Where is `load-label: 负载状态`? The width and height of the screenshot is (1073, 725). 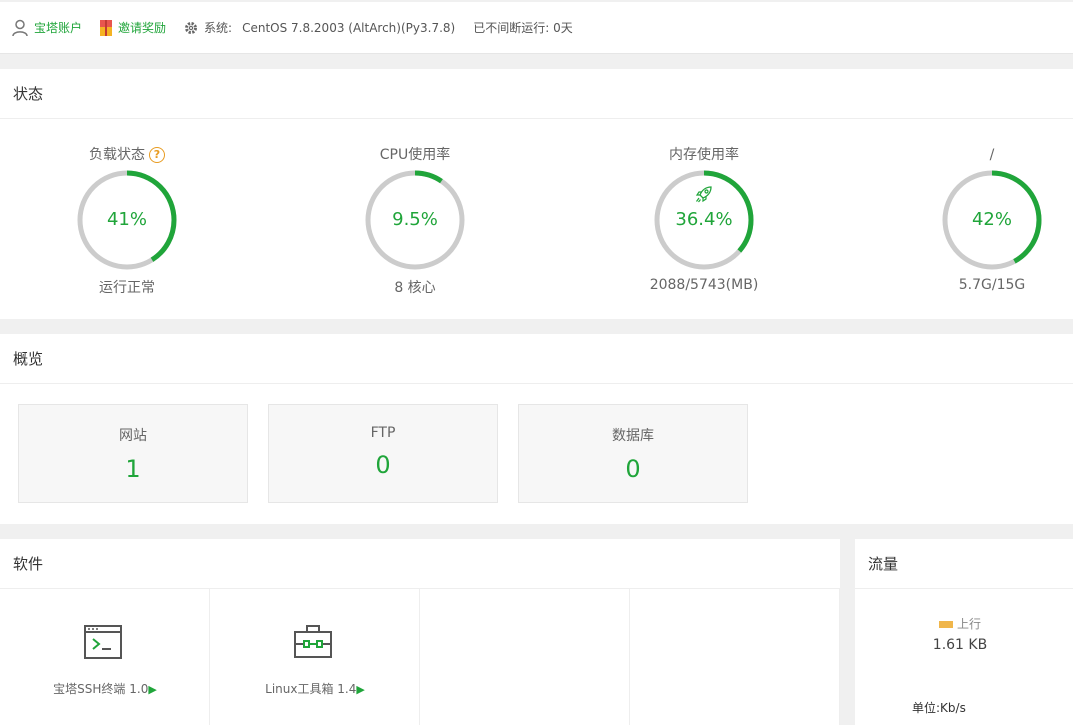 load-label: 负载状态 is located at coordinates (117, 155).